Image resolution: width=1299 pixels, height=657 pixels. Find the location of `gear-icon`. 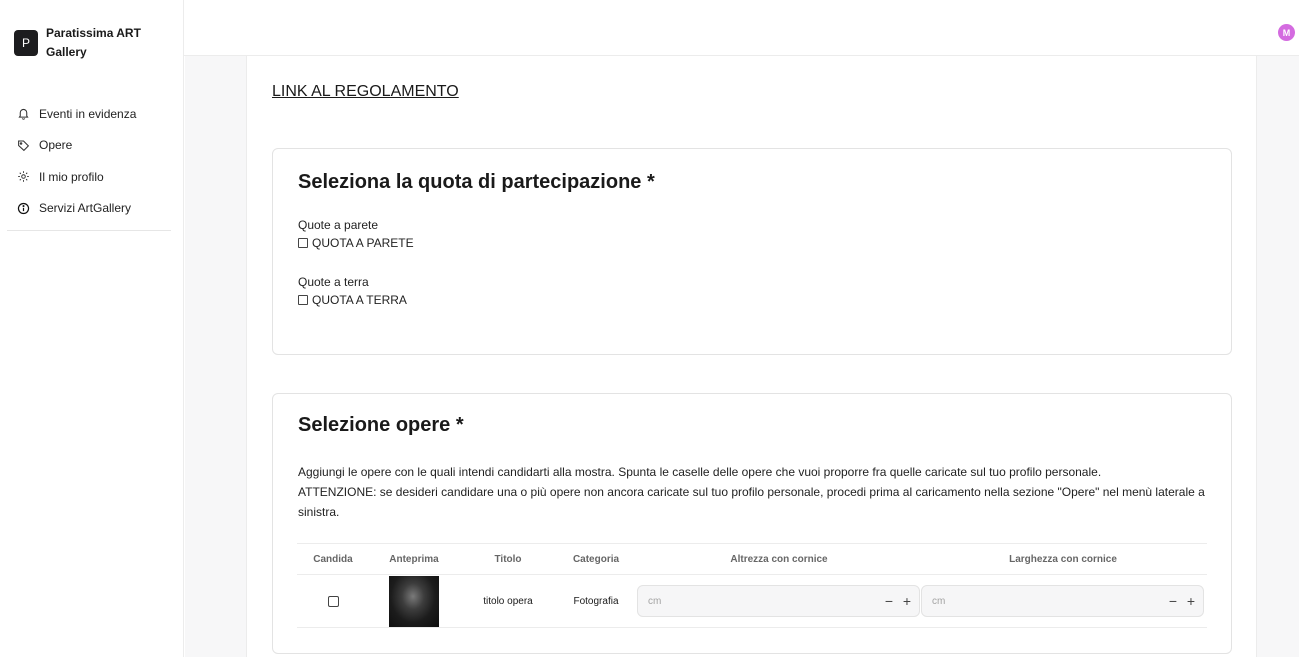

gear-icon is located at coordinates (23, 177).